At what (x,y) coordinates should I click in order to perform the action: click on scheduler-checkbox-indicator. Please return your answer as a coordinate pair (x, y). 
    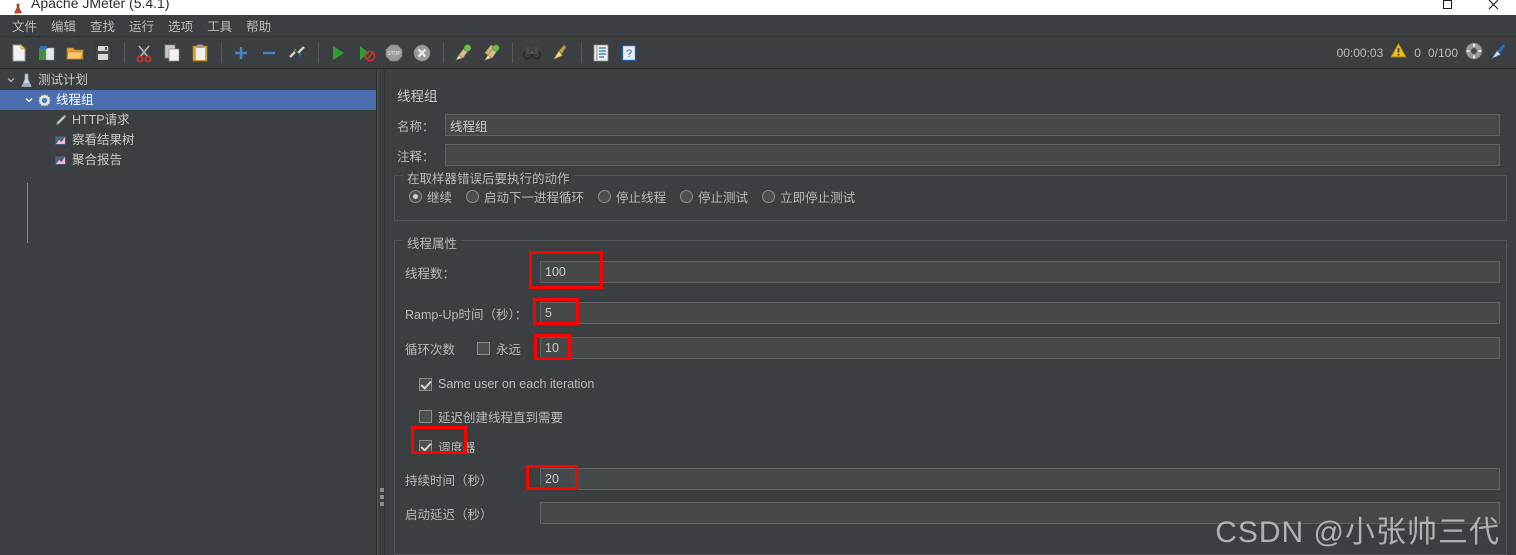
    Looking at the image, I should click on (425, 446).